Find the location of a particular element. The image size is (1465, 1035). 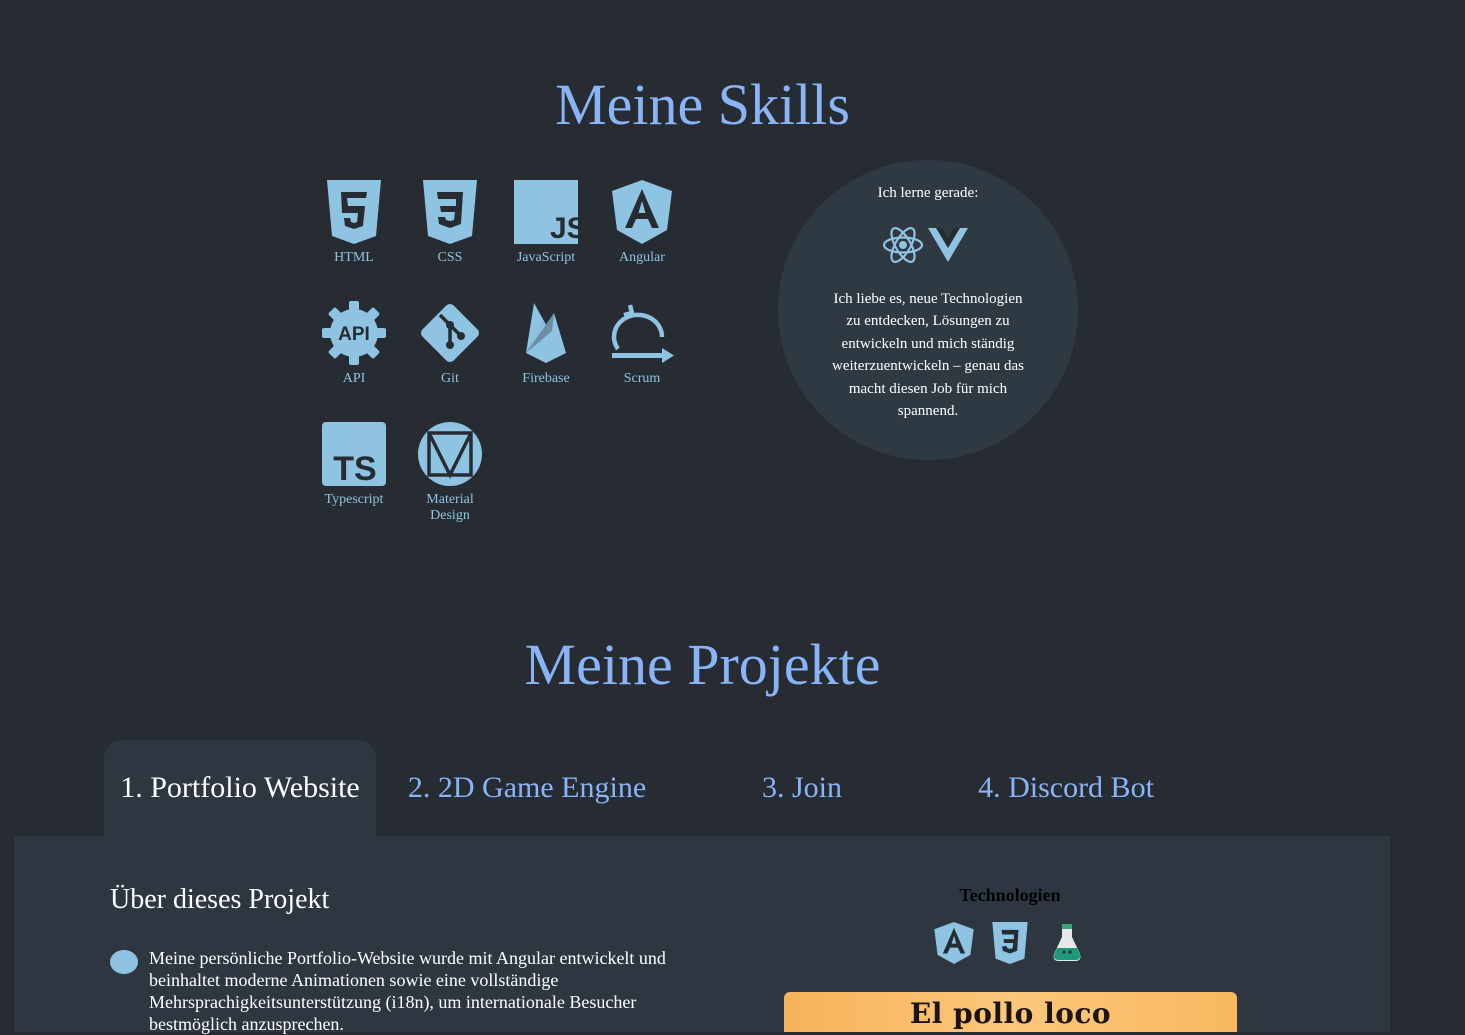

preview-title: El pollo loco is located at coordinates (1010, 1013).